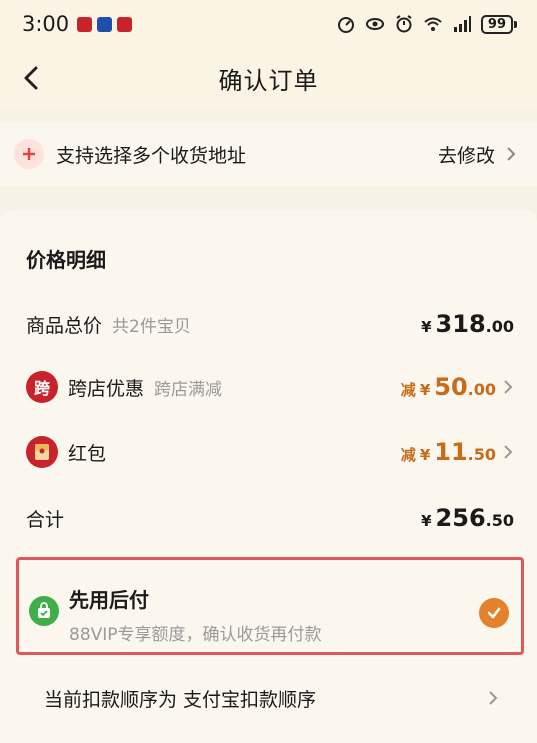 The image size is (537, 743). Describe the element at coordinates (270, 606) in the screenshot. I see `pay-later-option: 先用后付 88VIP专享额度，确认收货再付款` at that location.